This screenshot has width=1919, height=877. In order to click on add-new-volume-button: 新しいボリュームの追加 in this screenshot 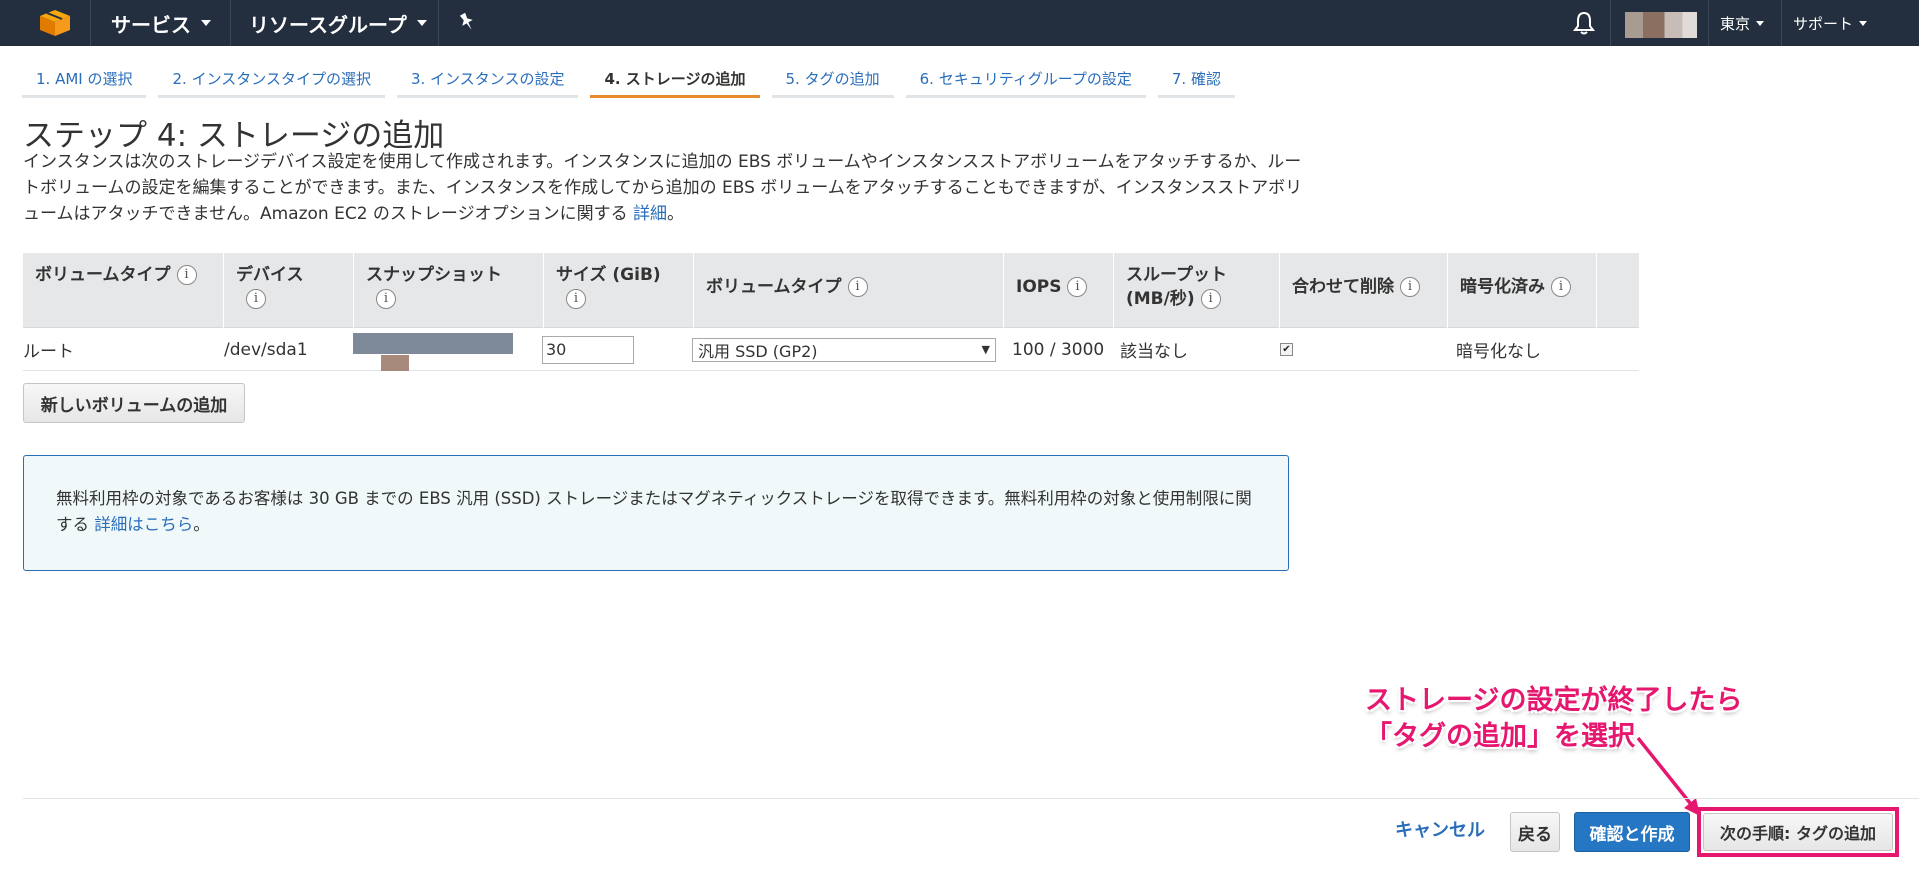, I will do `click(134, 403)`.